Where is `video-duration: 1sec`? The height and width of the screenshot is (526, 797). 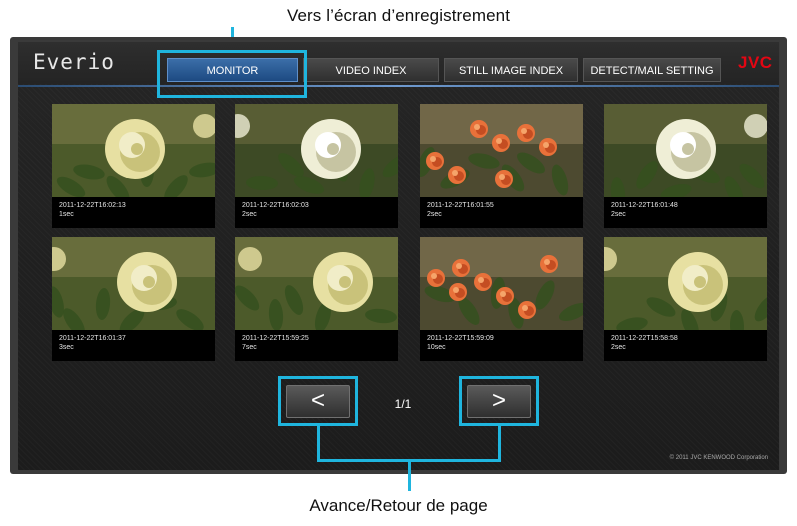
video-duration: 1sec is located at coordinates (66, 214).